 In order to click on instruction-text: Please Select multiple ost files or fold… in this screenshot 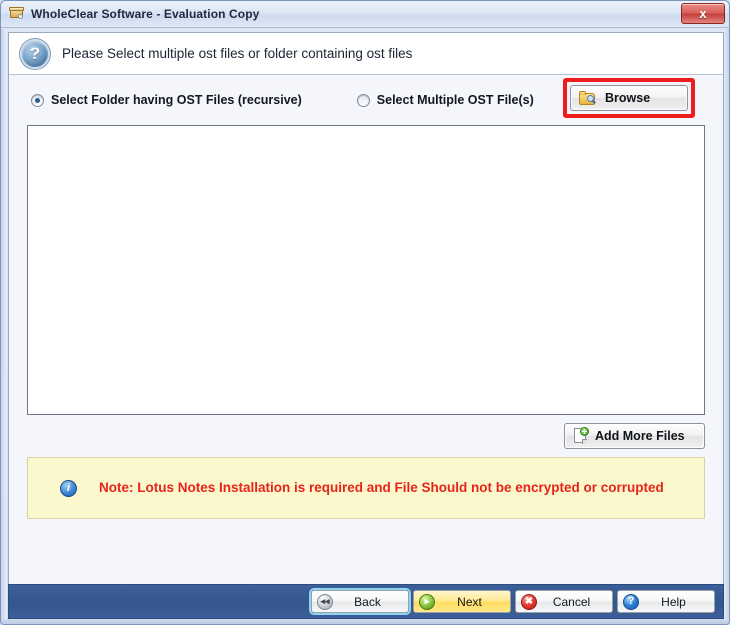, I will do `click(237, 53)`.